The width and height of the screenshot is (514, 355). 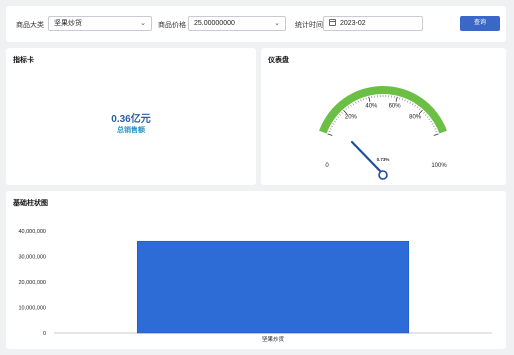 What do you see at coordinates (383, 110) in the screenshot?
I see `gauge-arc` at bounding box center [383, 110].